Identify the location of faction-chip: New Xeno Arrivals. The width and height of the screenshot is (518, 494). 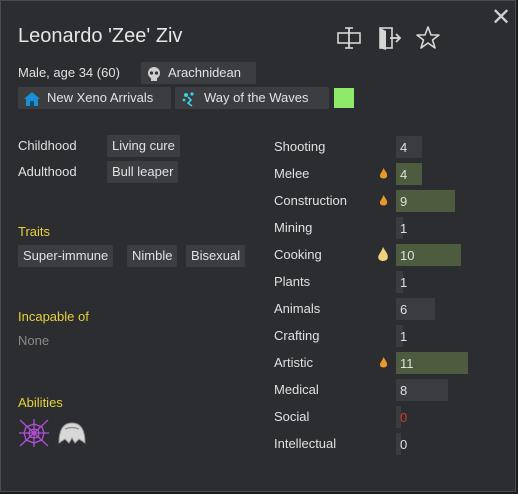
(94, 98).